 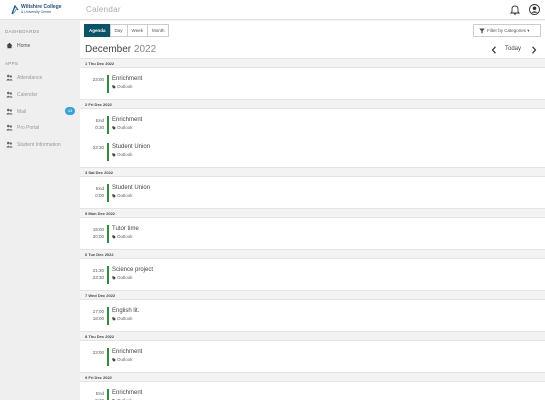 I want to click on agenda-event: 23:30 Student Union Outlook, so click(x=312, y=153).